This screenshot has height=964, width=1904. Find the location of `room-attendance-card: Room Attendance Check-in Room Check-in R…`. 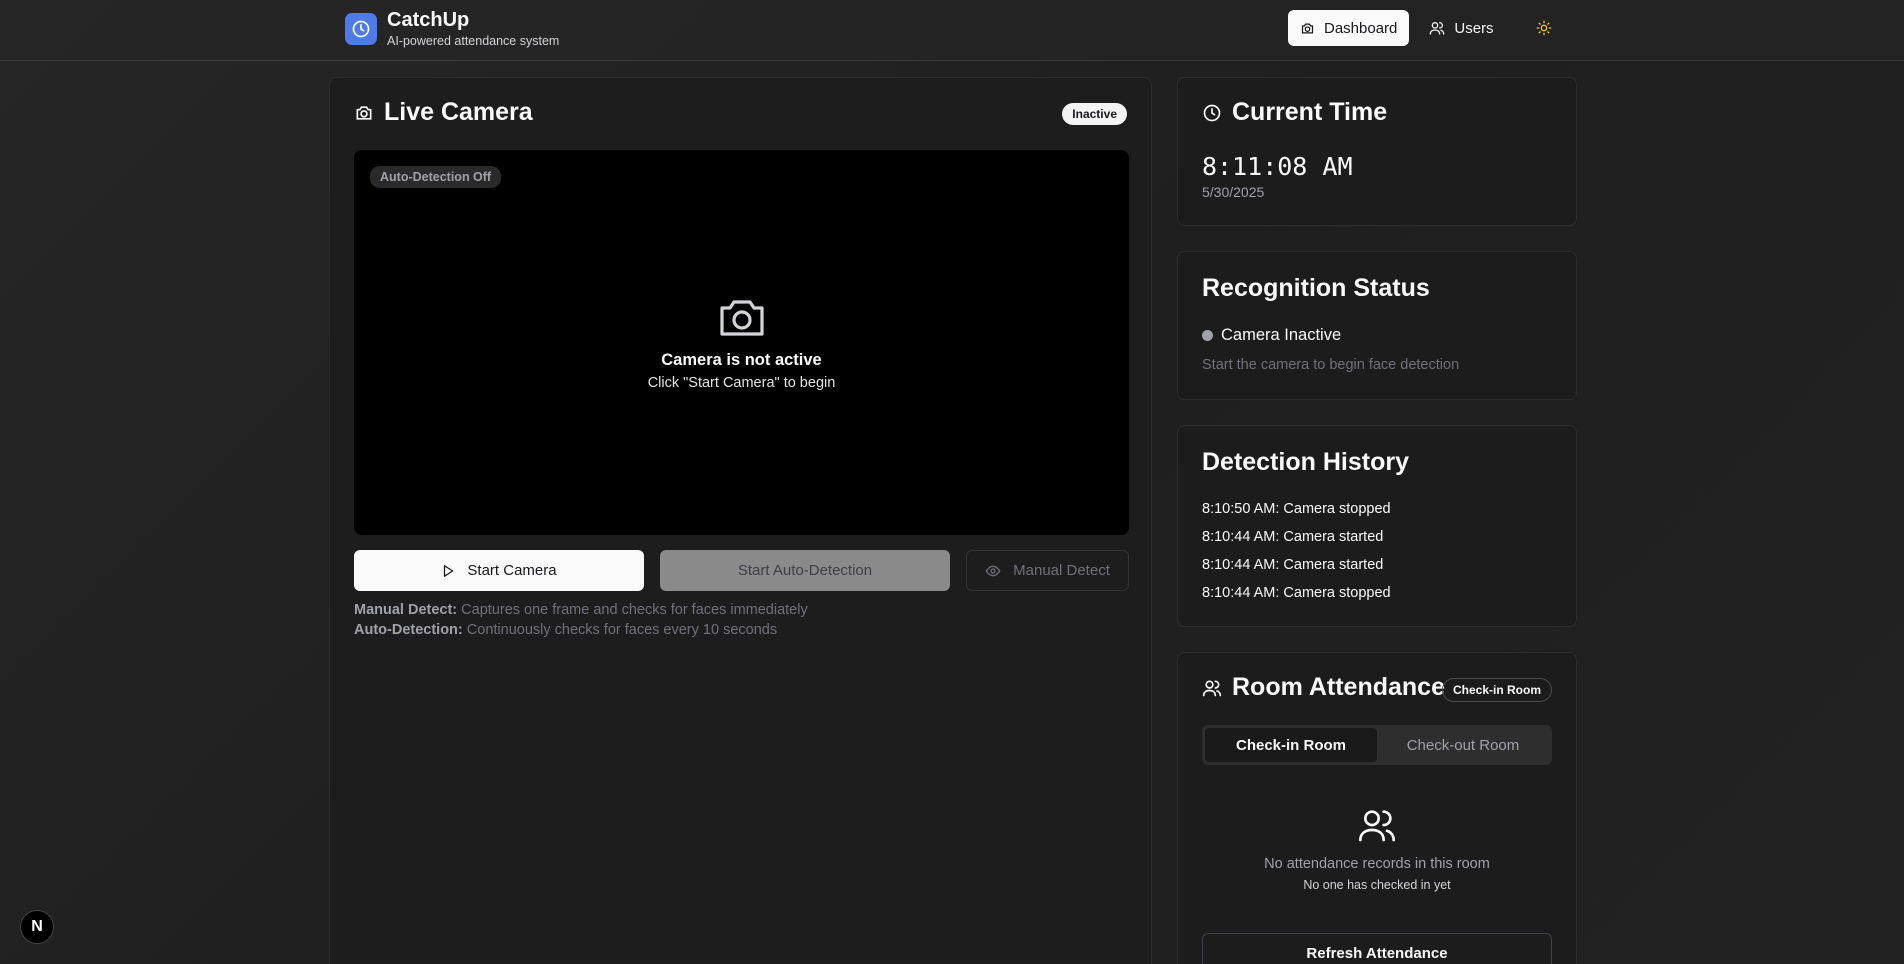

room-attendance-card: Room Attendance Check-in Room Check-in R… is located at coordinates (1377, 808).